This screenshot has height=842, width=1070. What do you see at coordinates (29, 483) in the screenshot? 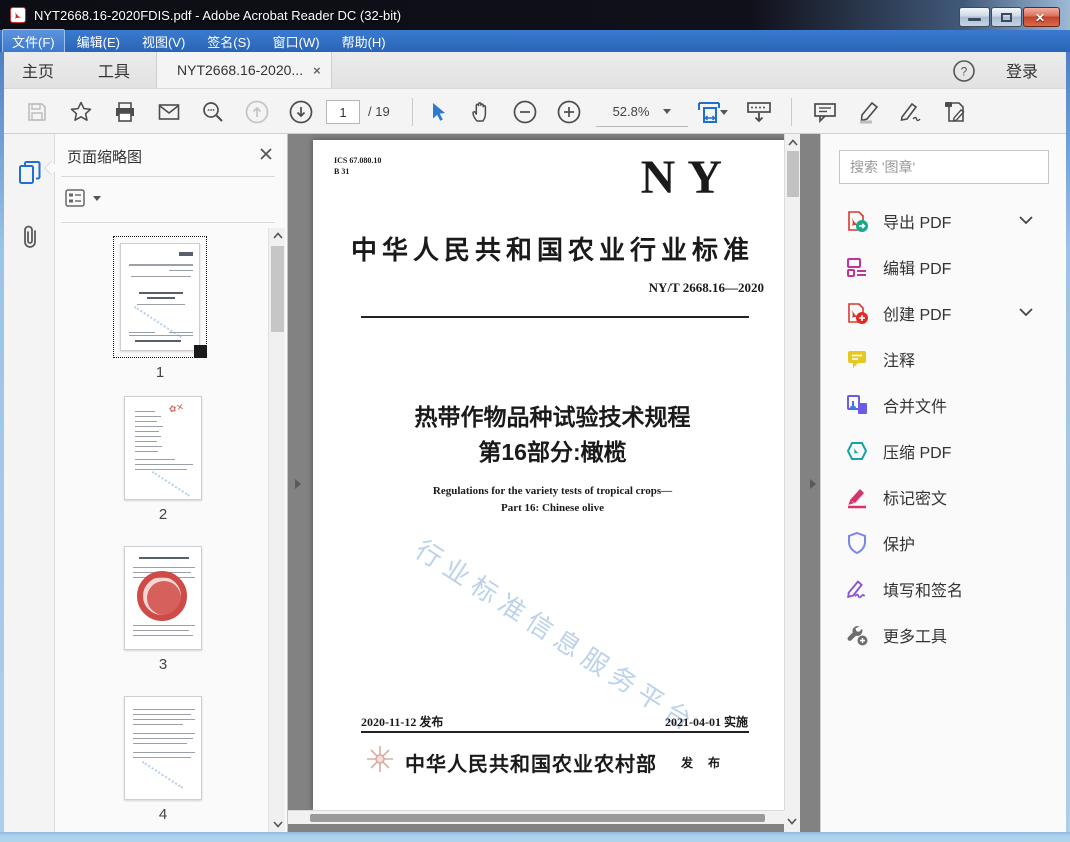
I see `navigation-rail` at bounding box center [29, 483].